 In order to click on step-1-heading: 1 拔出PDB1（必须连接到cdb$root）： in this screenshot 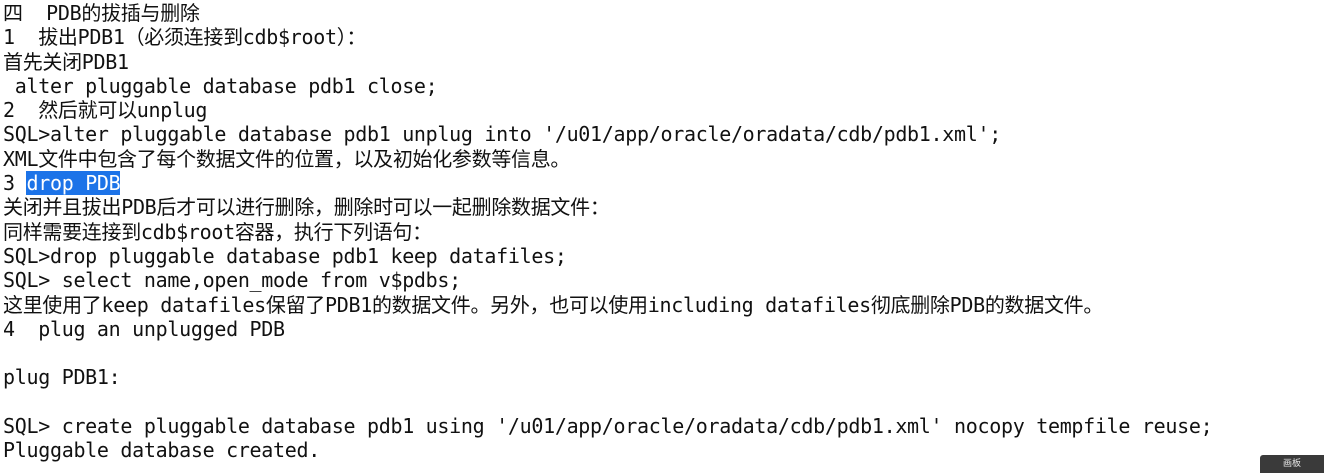, I will do `click(185, 37)`.